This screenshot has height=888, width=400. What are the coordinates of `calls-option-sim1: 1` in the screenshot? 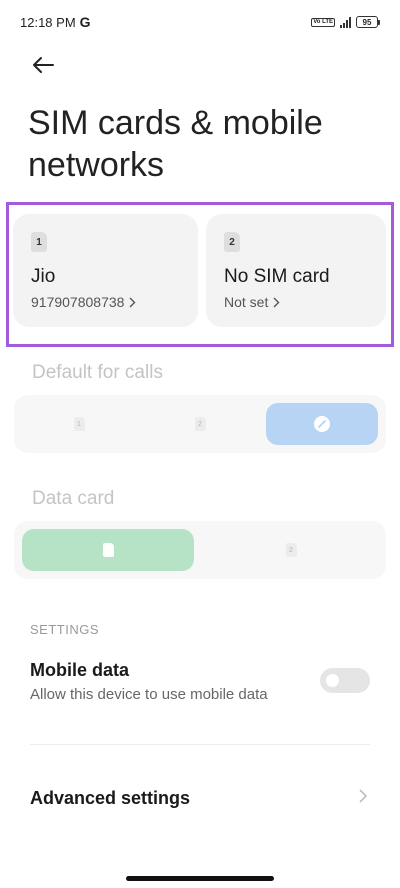 It's located at (79, 424).